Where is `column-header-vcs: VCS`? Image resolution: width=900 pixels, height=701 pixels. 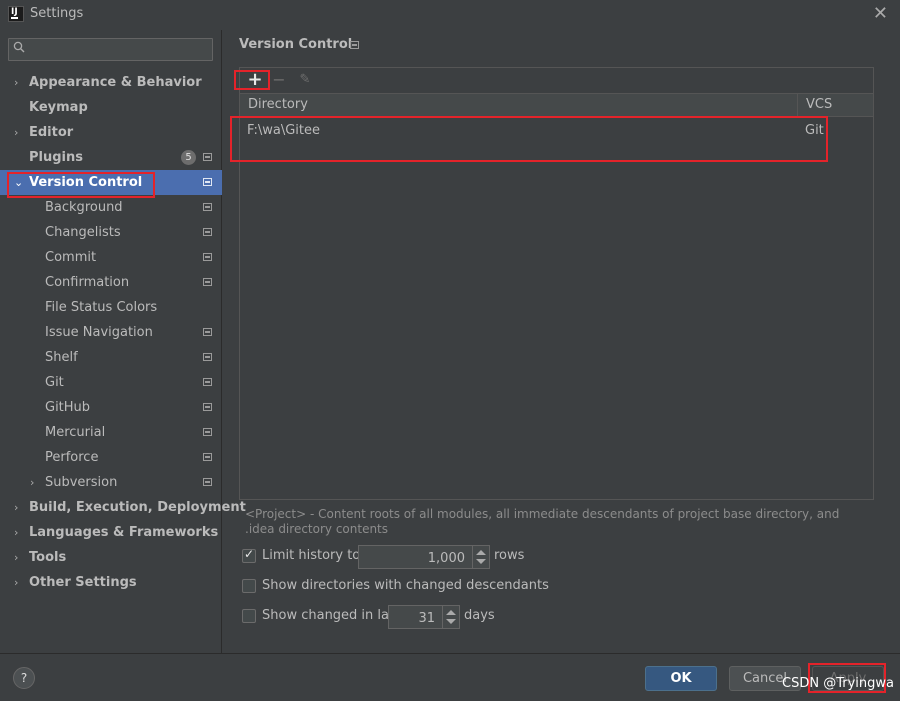
column-header-vcs: VCS is located at coordinates (834, 105).